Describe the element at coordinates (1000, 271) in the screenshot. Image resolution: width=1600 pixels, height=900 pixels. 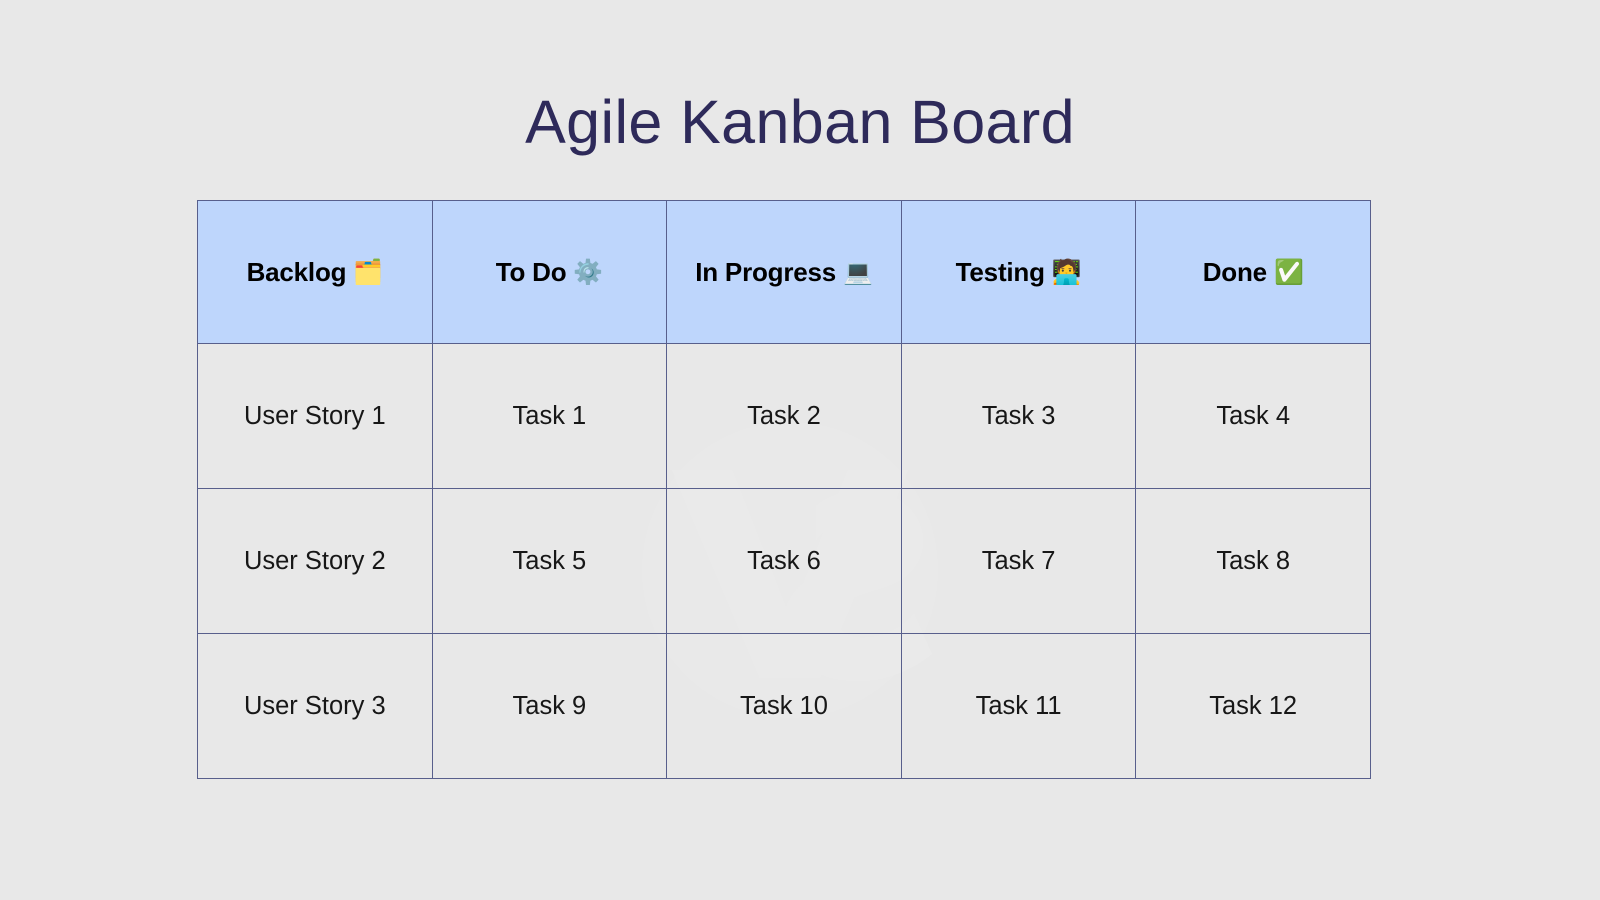
I see `column-header-label: Testing` at that location.